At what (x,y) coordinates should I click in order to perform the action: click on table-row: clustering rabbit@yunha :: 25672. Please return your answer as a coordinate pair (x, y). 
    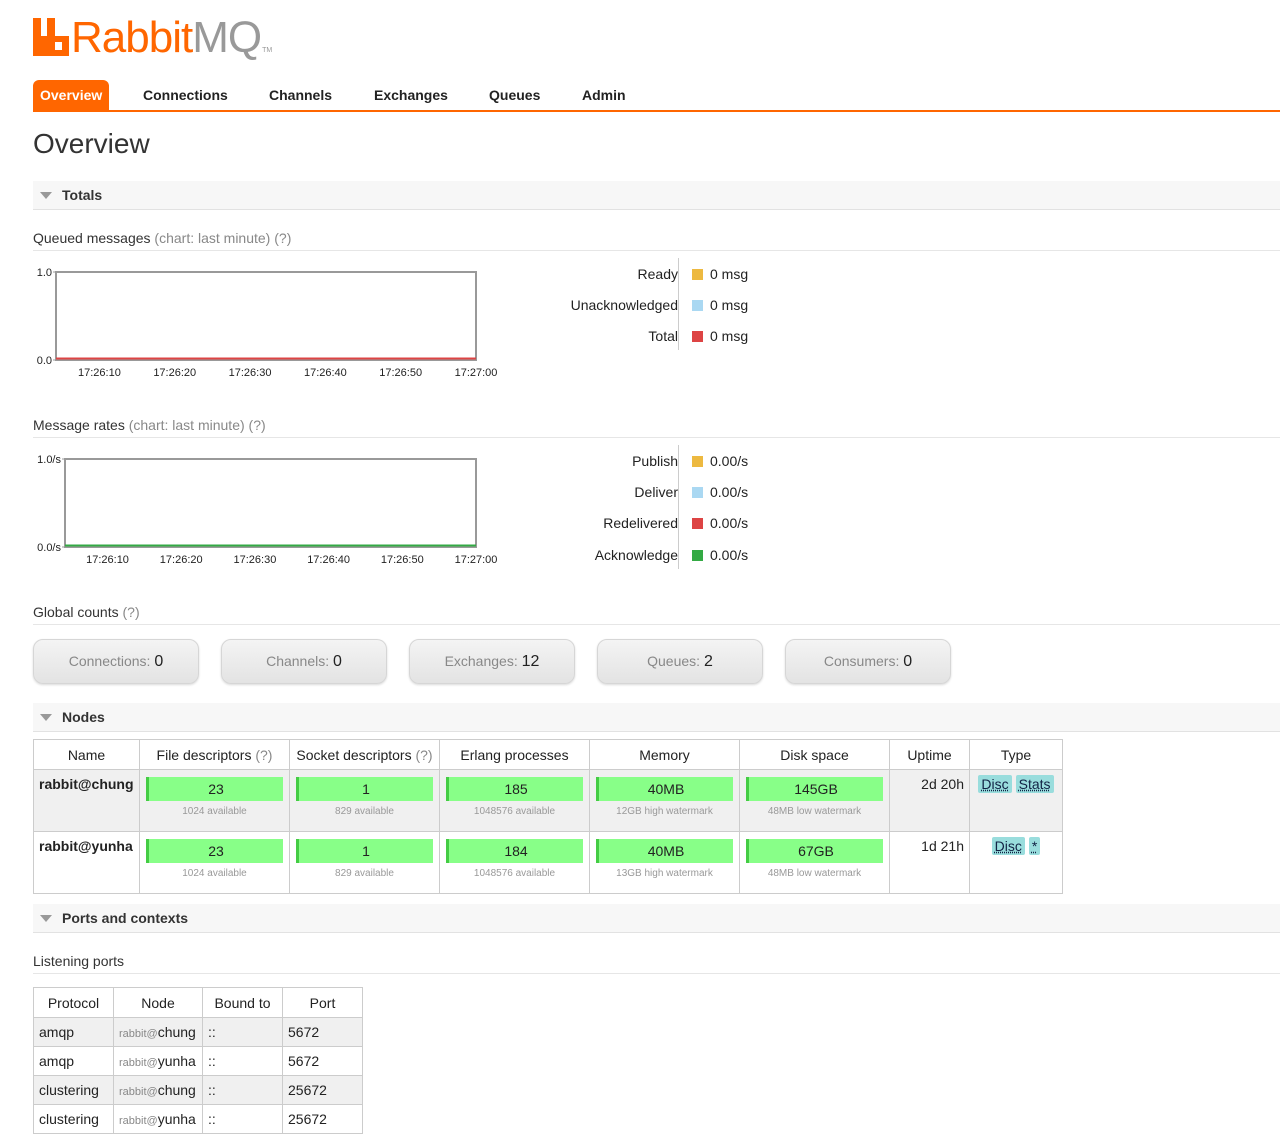
    Looking at the image, I should click on (198, 1119).